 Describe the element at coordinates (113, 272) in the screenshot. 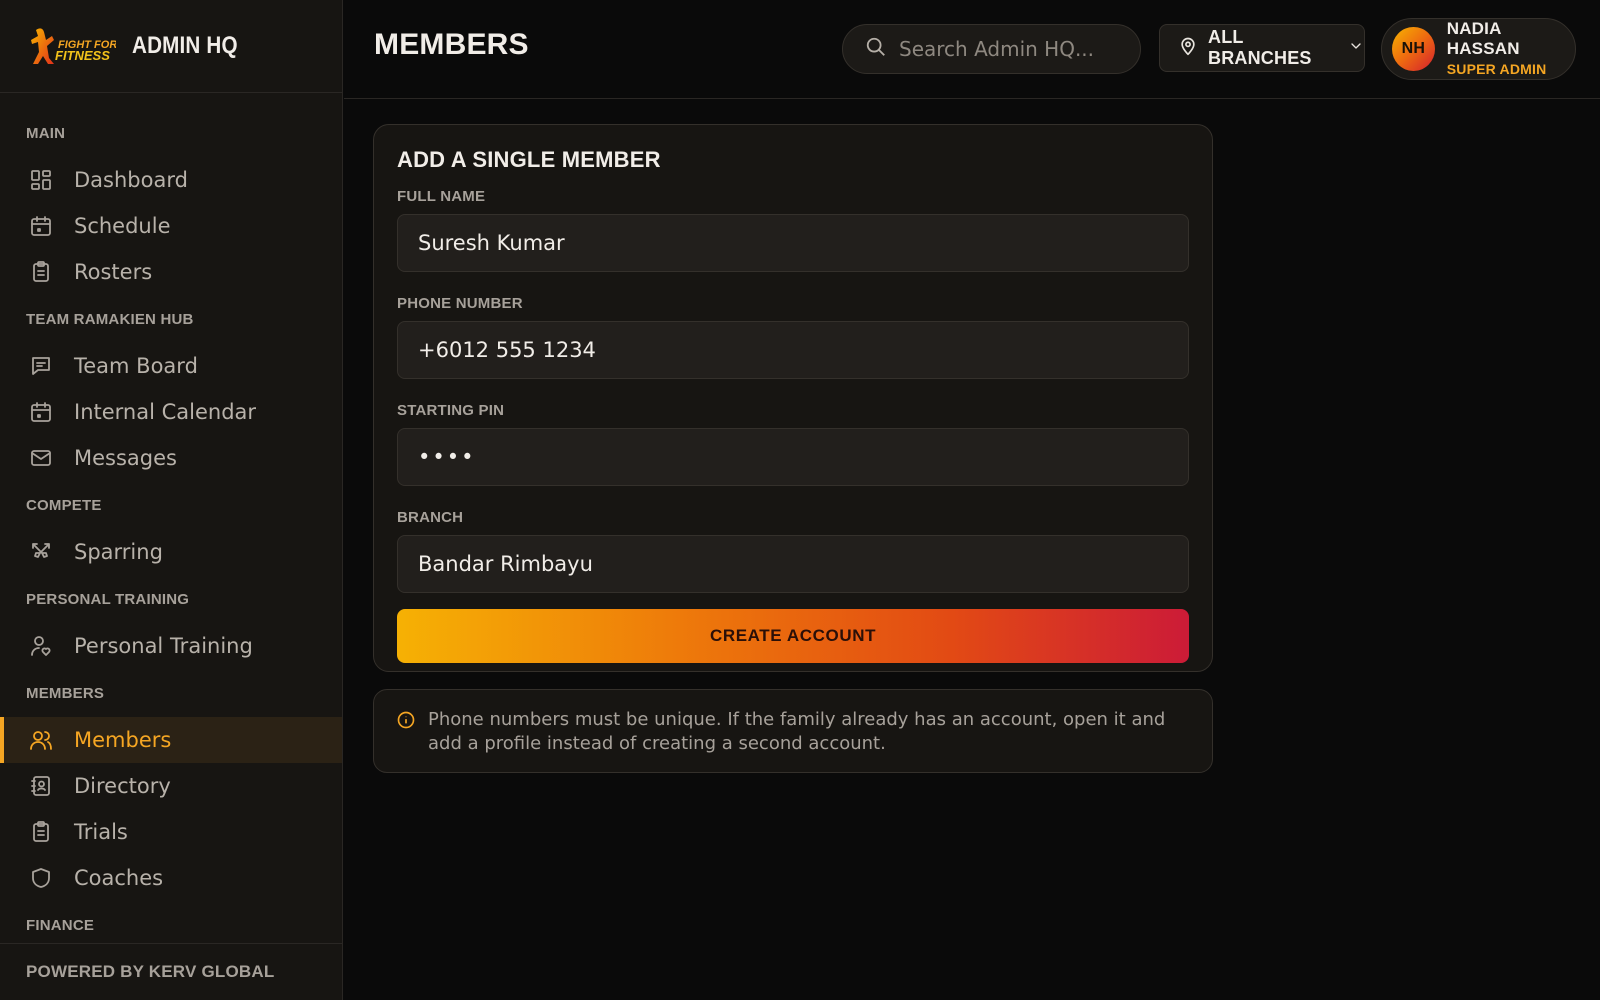

I see `sidebar-item-label: Rosters` at that location.